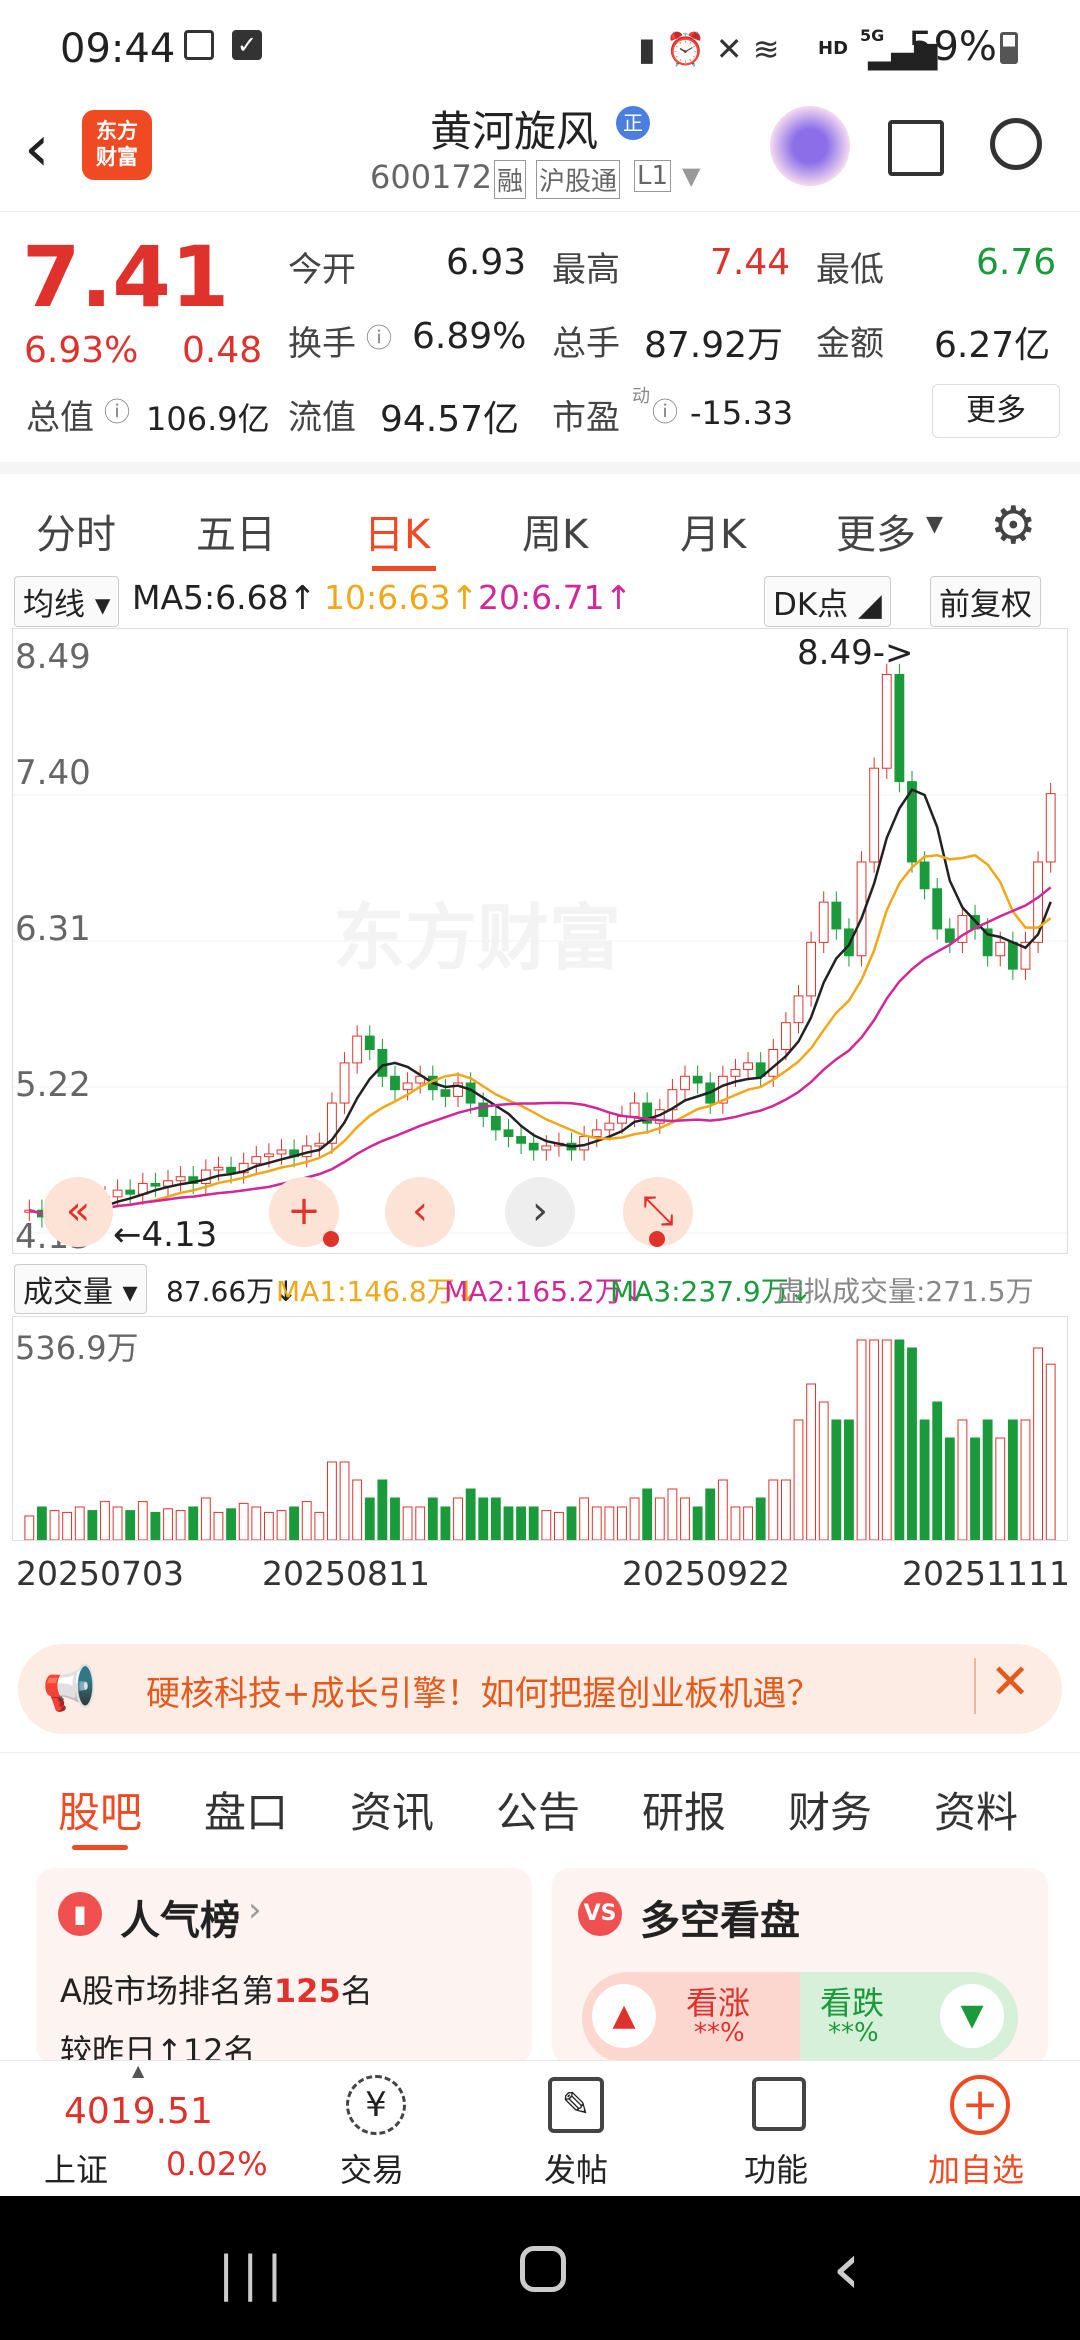 This screenshot has height=2340, width=1080. What do you see at coordinates (980, 2105) in the screenshot?
I see `add-watchlist-icon: +` at bounding box center [980, 2105].